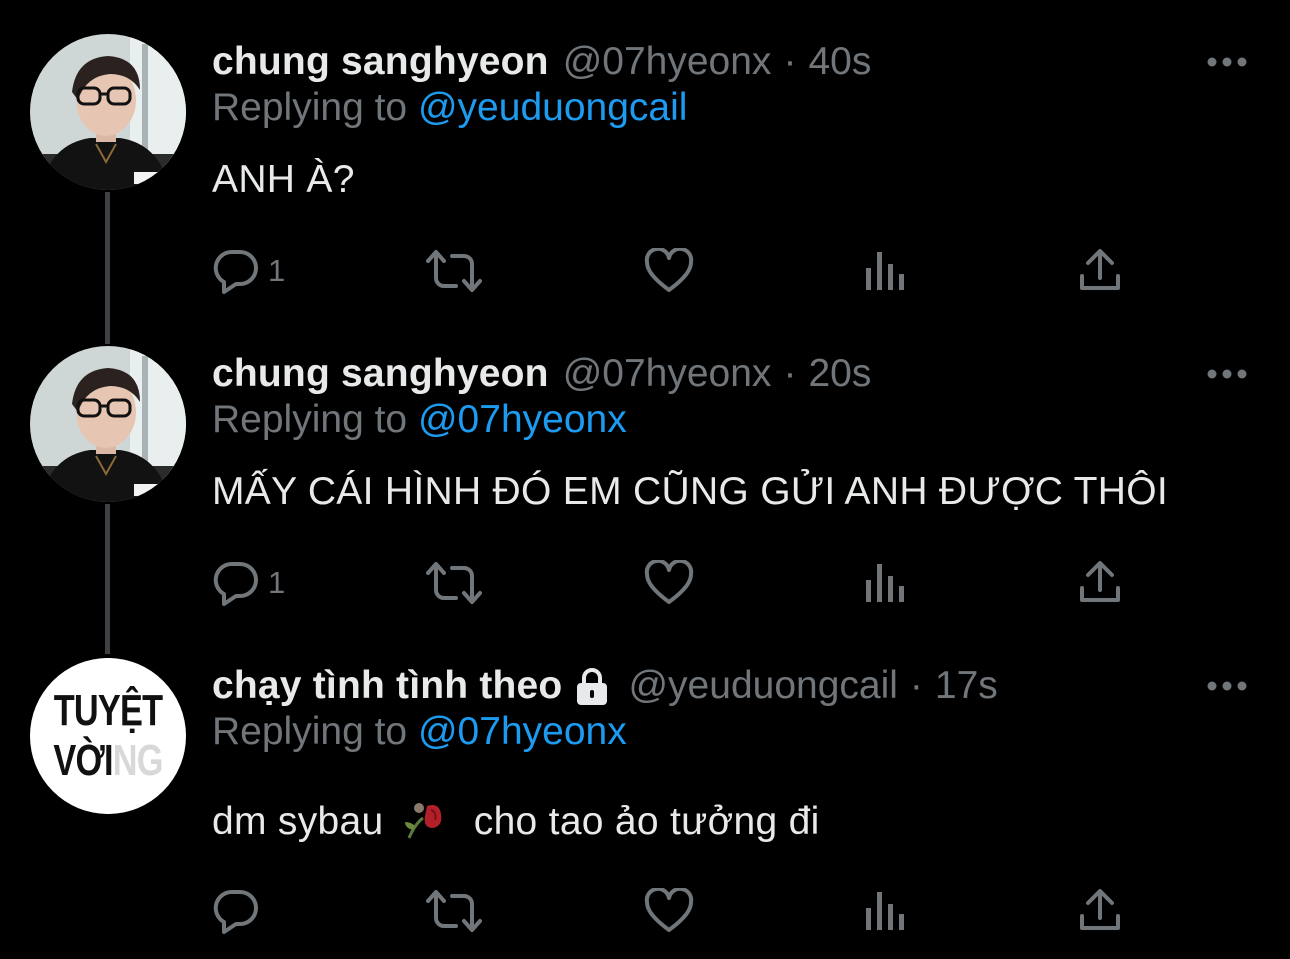 The height and width of the screenshot is (959, 1290). I want to click on lock-icon, so click(592, 686).